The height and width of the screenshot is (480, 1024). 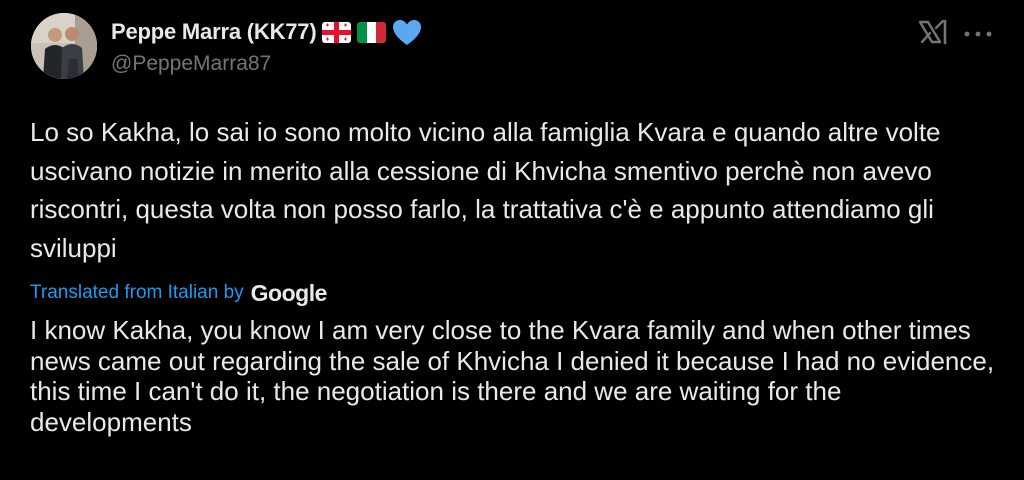 What do you see at coordinates (214, 32) in the screenshot?
I see `author-display-name: Peppe Marra (KK77)` at bounding box center [214, 32].